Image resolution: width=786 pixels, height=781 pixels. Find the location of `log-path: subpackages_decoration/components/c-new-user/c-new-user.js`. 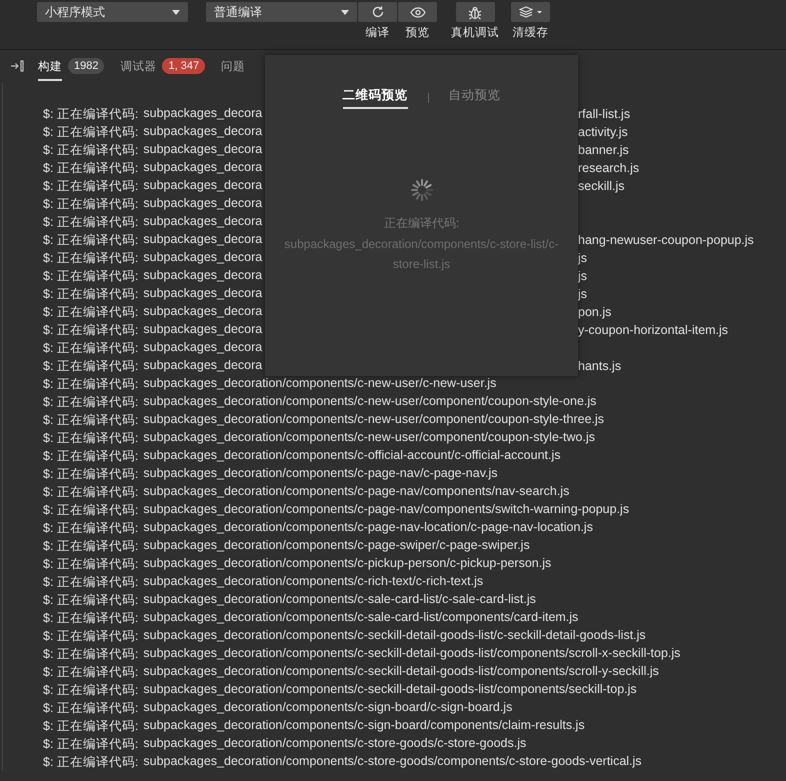

log-path: subpackages_decoration/components/c-new-user/c-new-user.js is located at coordinates (319, 384).